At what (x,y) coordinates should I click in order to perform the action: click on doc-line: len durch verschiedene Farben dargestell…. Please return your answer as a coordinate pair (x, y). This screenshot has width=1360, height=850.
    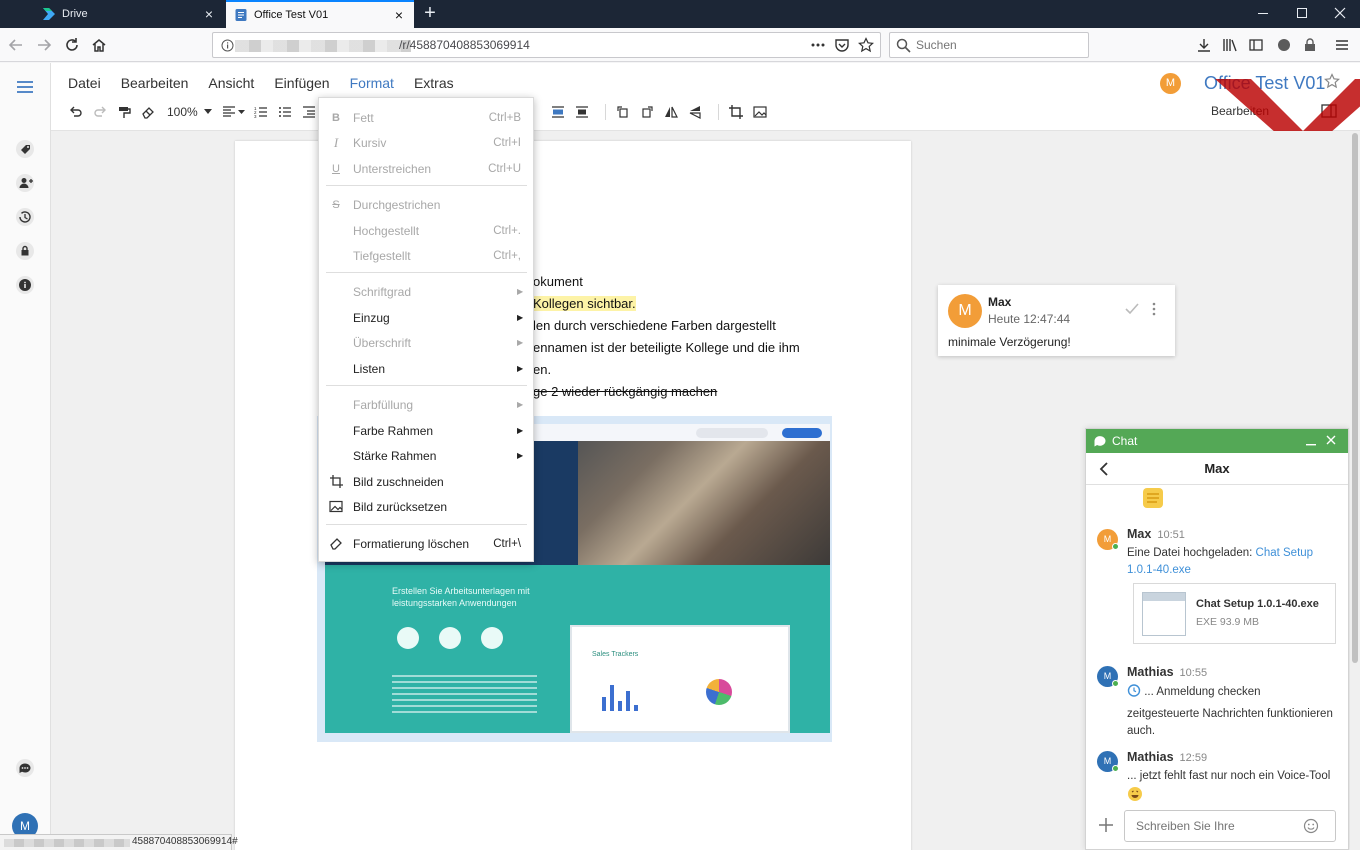
    Looking at the image, I should click on (654, 325).